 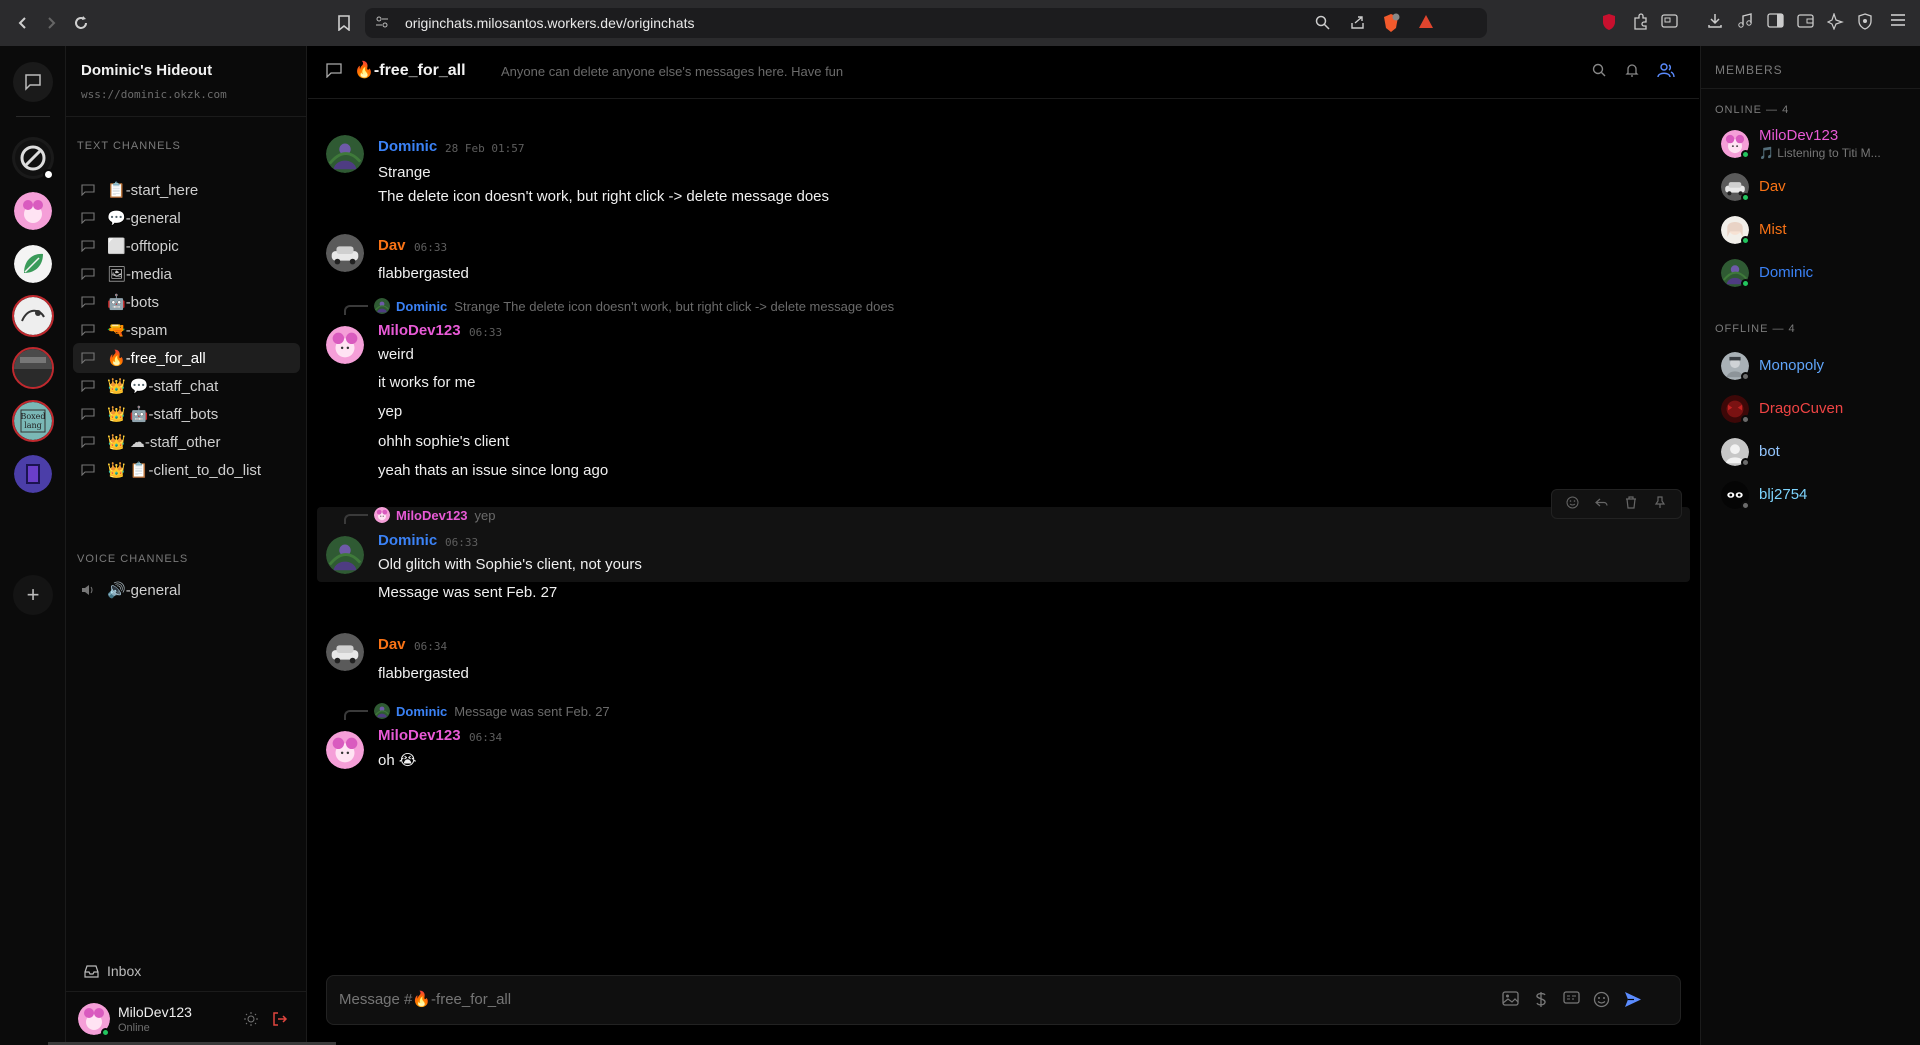 I want to click on channel-item-general: 💬 -general, so click(x=186, y=218).